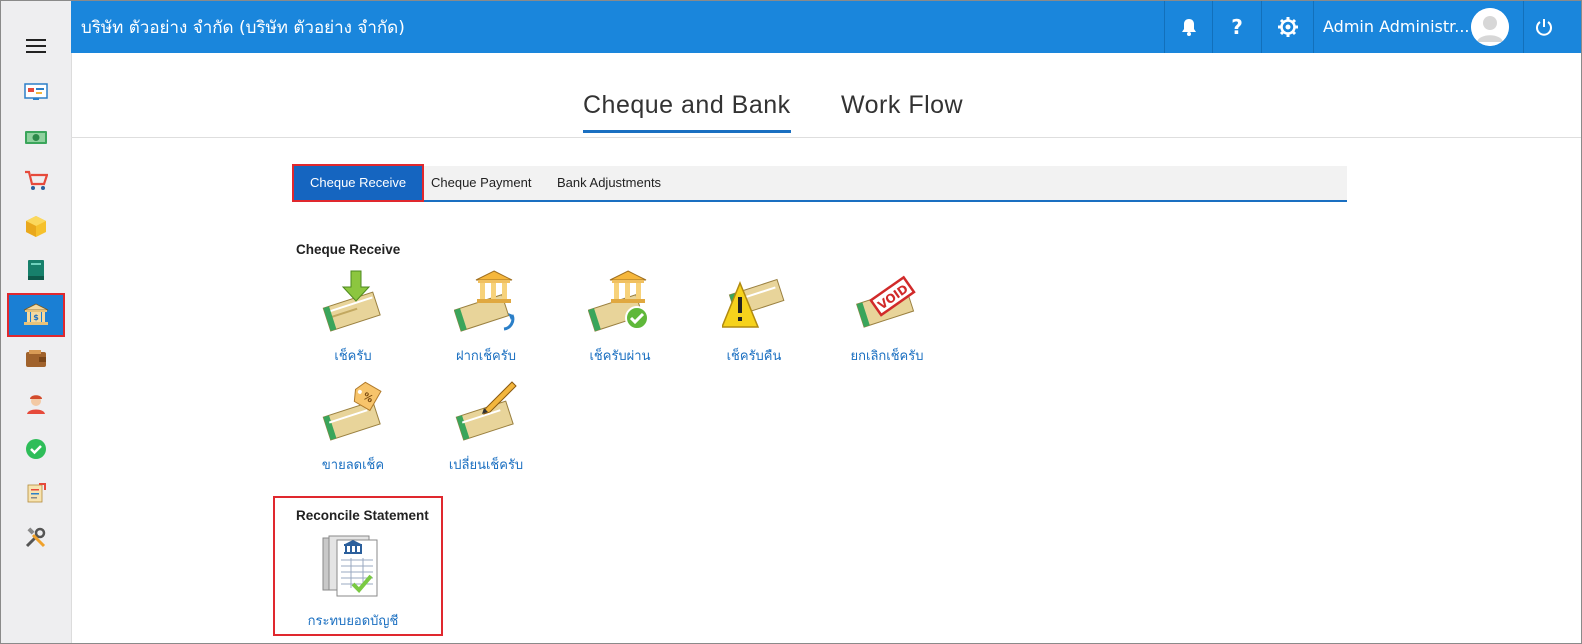 Image resolution: width=1582 pixels, height=644 pixels. What do you see at coordinates (620, 356) in the screenshot?
I see `menu-item-label: เช็ครับผ่าน` at bounding box center [620, 356].